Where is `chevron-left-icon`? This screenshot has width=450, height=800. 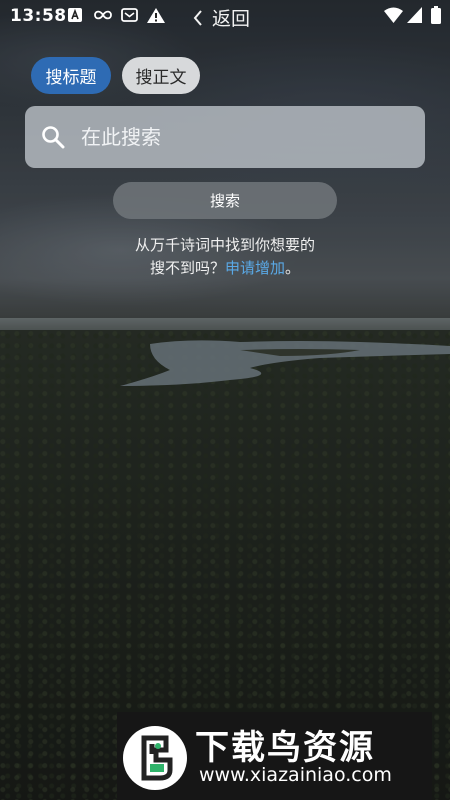 chevron-left-icon is located at coordinates (197, 17).